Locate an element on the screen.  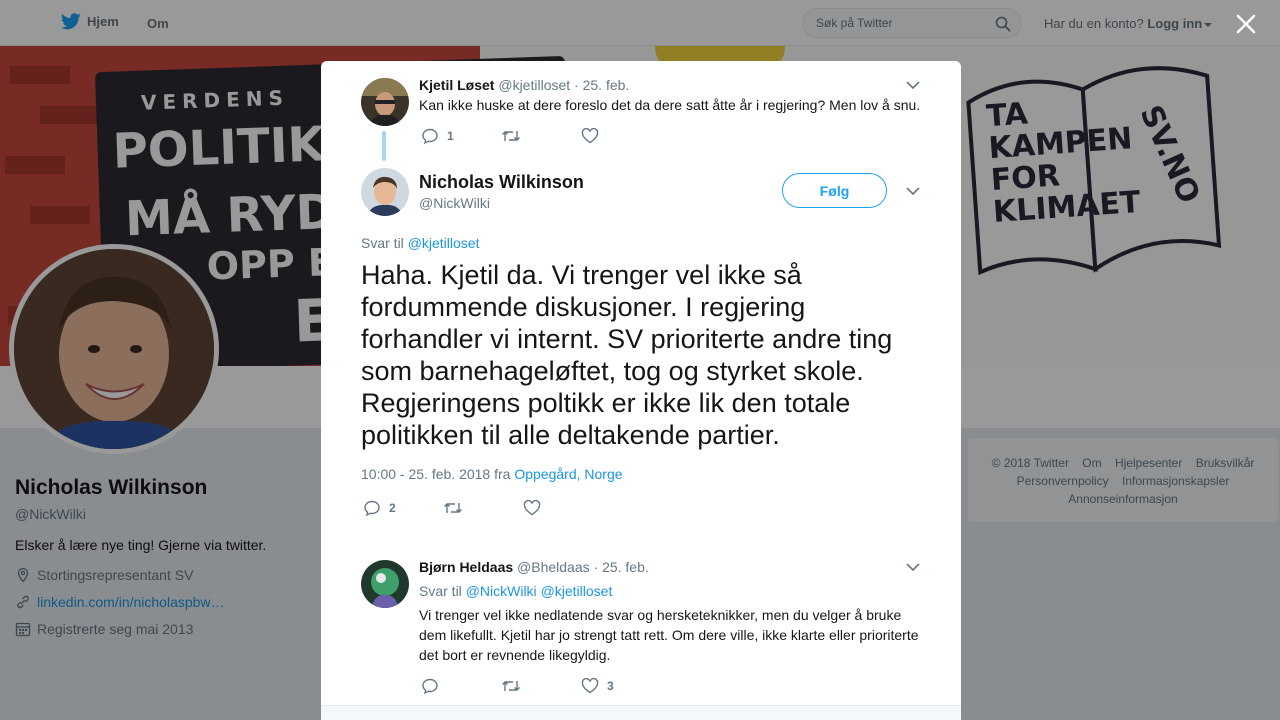
modal-bottom-strip is located at coordinates (641, 712).